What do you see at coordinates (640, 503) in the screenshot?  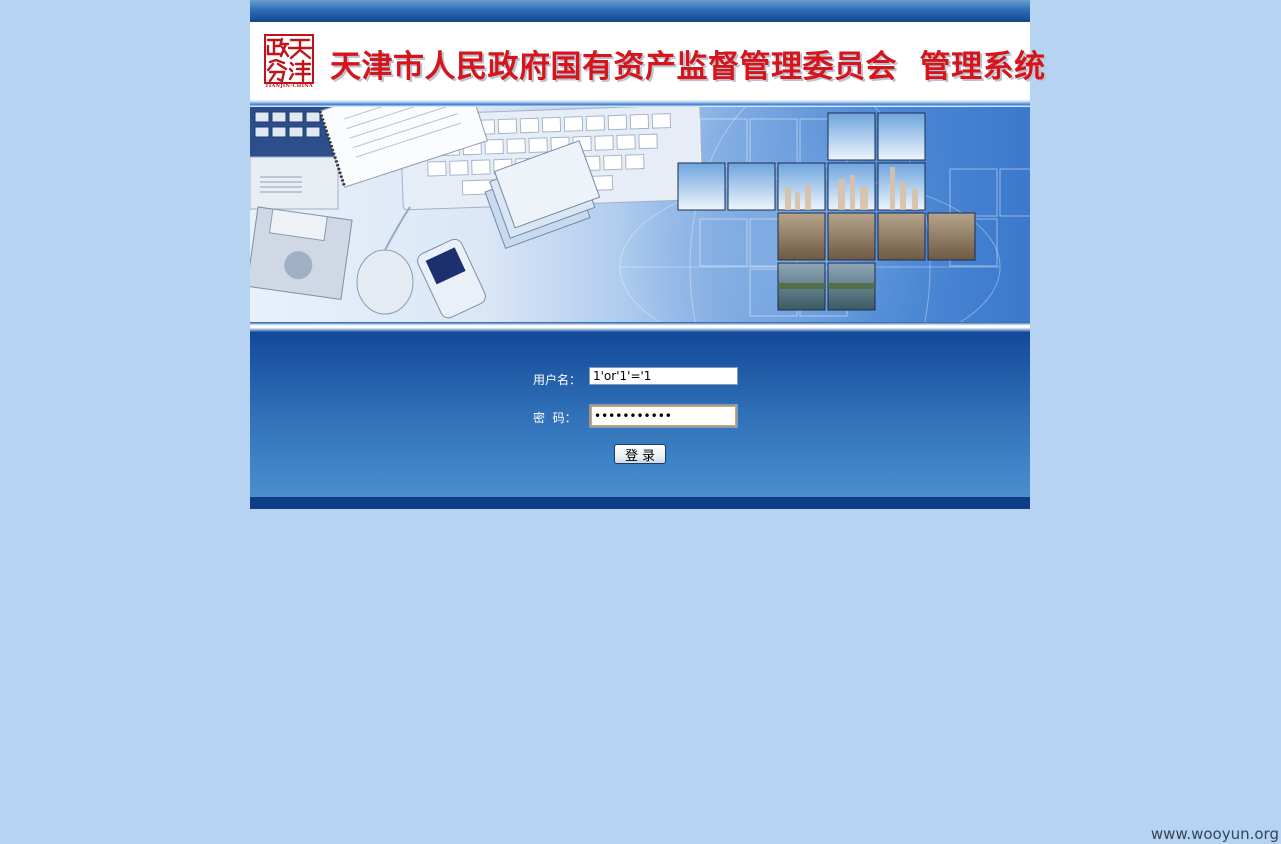 I see `bottom-bar` at bounding box center [640, 503].